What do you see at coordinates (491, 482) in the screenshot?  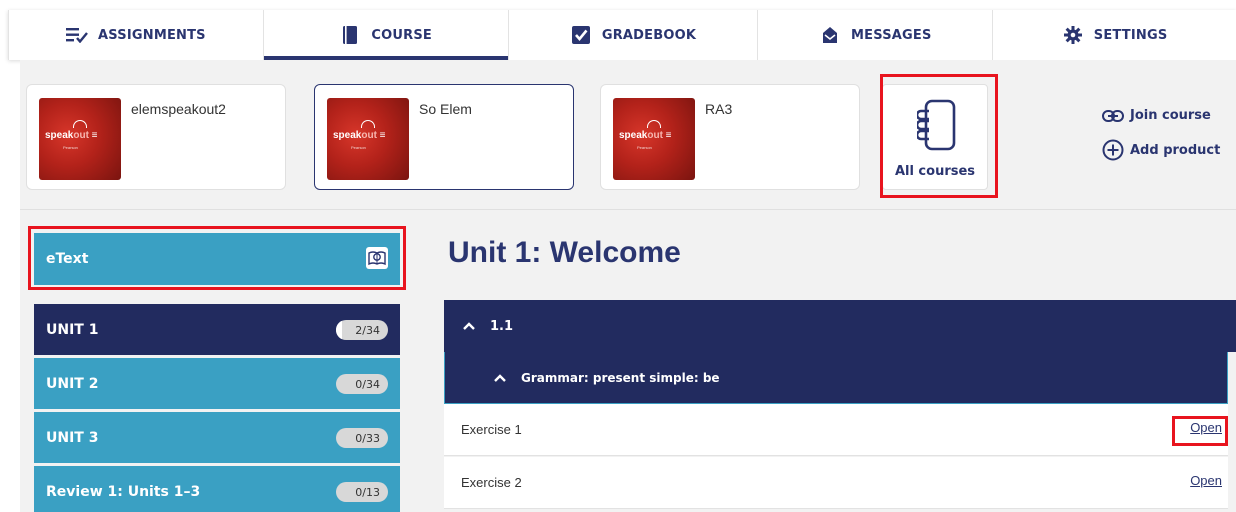 I see `exercise-label: Exercise 2` at bounding box center [491, 482].